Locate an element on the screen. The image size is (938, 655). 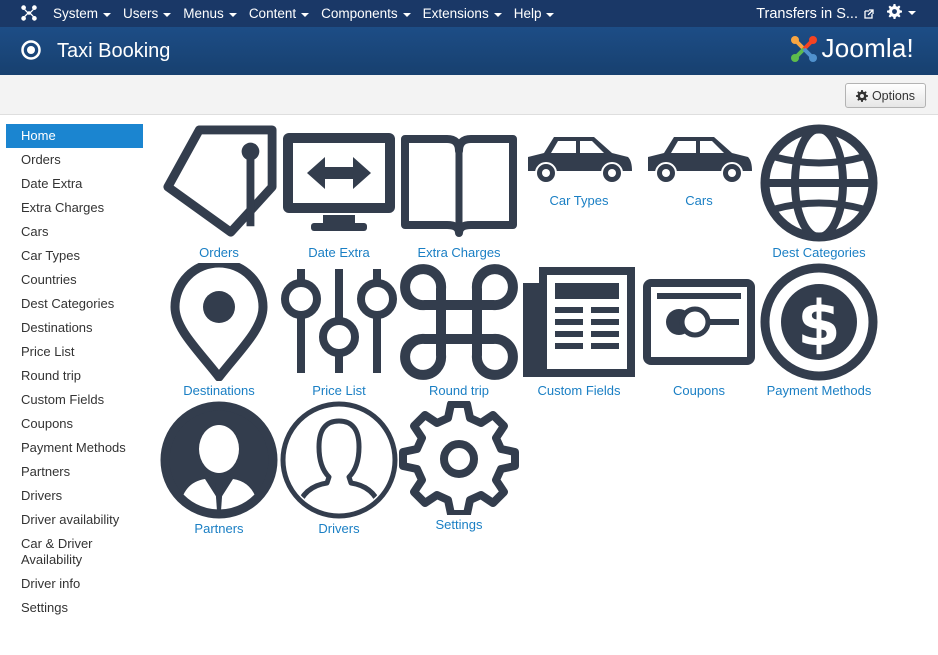
sidebar-item-car-driver-availability: Car & Driver Availability is located at coordinates (74, 552).